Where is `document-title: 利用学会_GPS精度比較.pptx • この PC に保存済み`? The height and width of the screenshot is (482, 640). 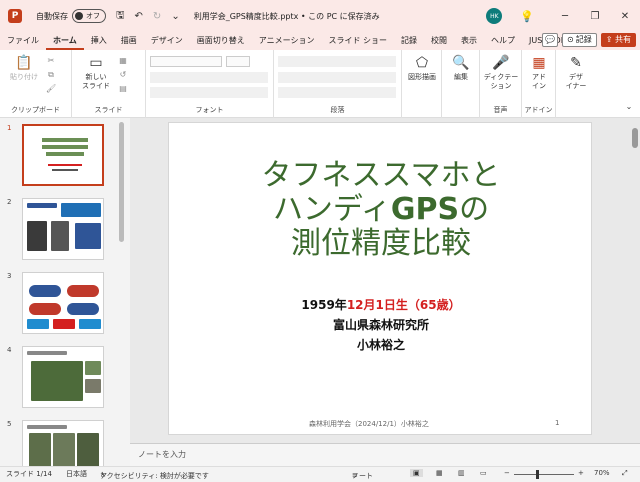
document-title: 利用学会_GPS精度比較.pptx • この PC に保存済み is located at coordinates (287, 16).